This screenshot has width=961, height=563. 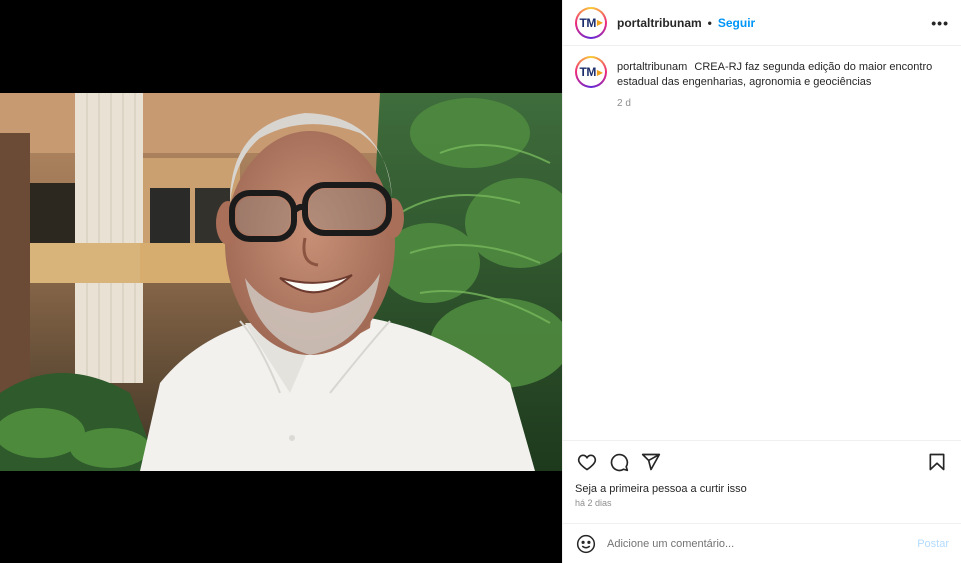 I want to click on avatar-logo: TM ▶, so click(x=591, y=22).